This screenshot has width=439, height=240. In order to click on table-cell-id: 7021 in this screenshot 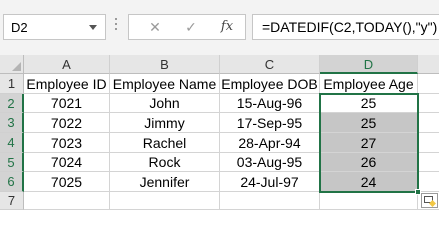, I will do `click(67, 103)`.